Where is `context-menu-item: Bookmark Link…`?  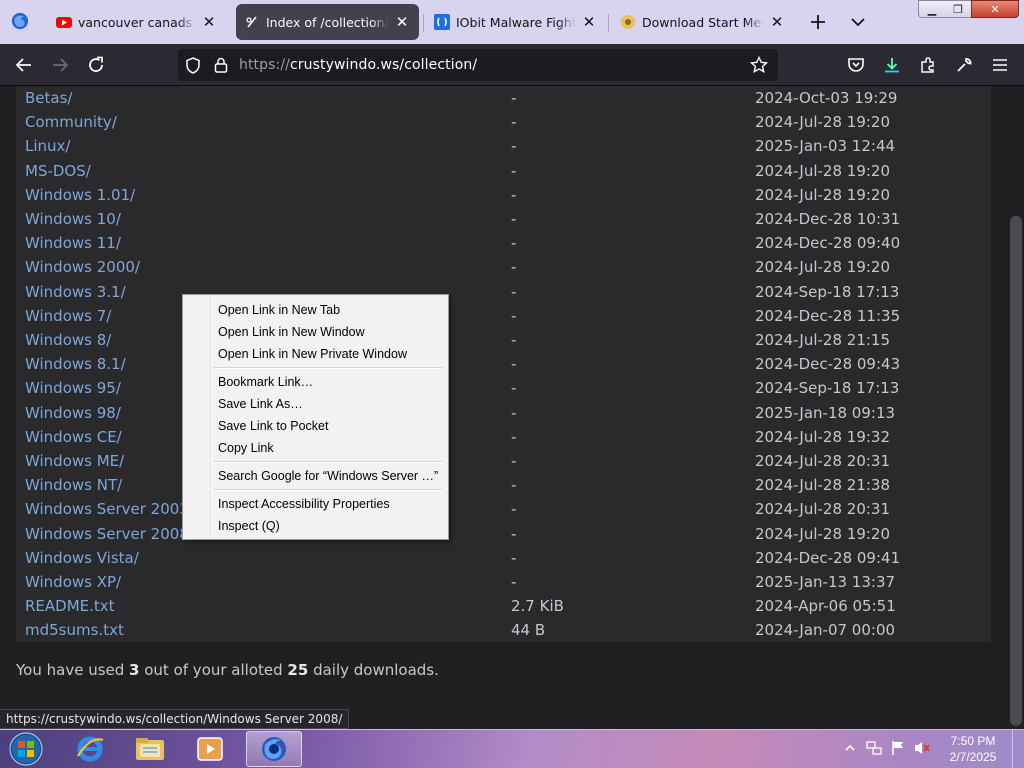
context-menu-item: Bookmark Link… is located at coordinates (265, 382).